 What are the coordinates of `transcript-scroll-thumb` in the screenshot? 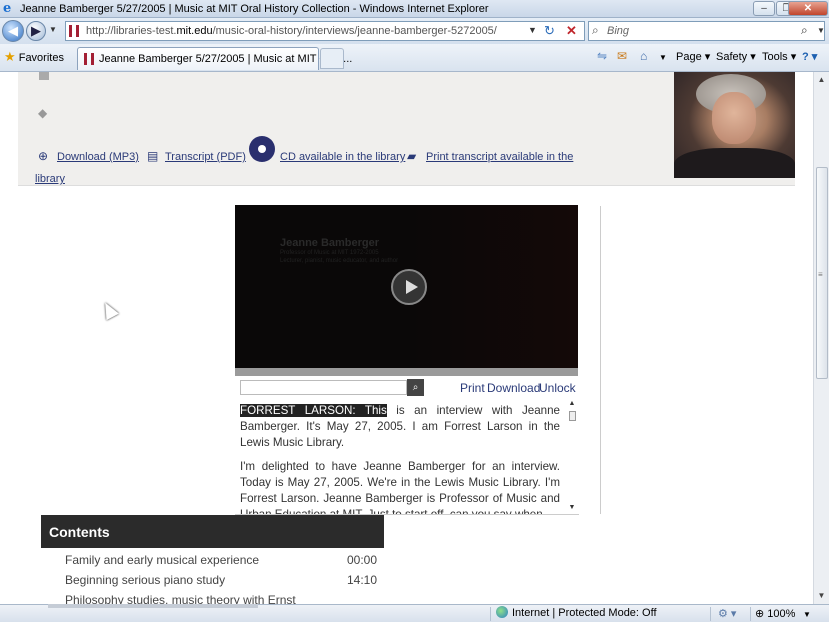 It's located at (572, 416).